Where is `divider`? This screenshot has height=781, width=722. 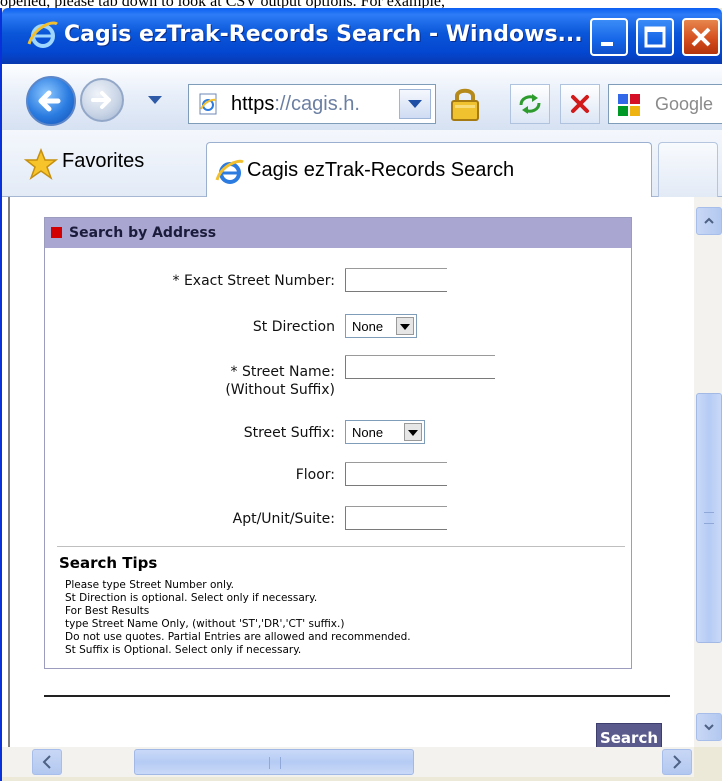 divider is located at coordinates (341, 546).